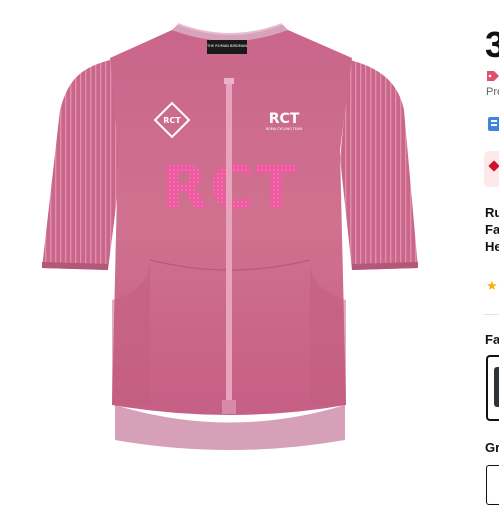  Describe the element at coordinates (492, 285) in the screenshot. I see `star-icon: ★` at that location.